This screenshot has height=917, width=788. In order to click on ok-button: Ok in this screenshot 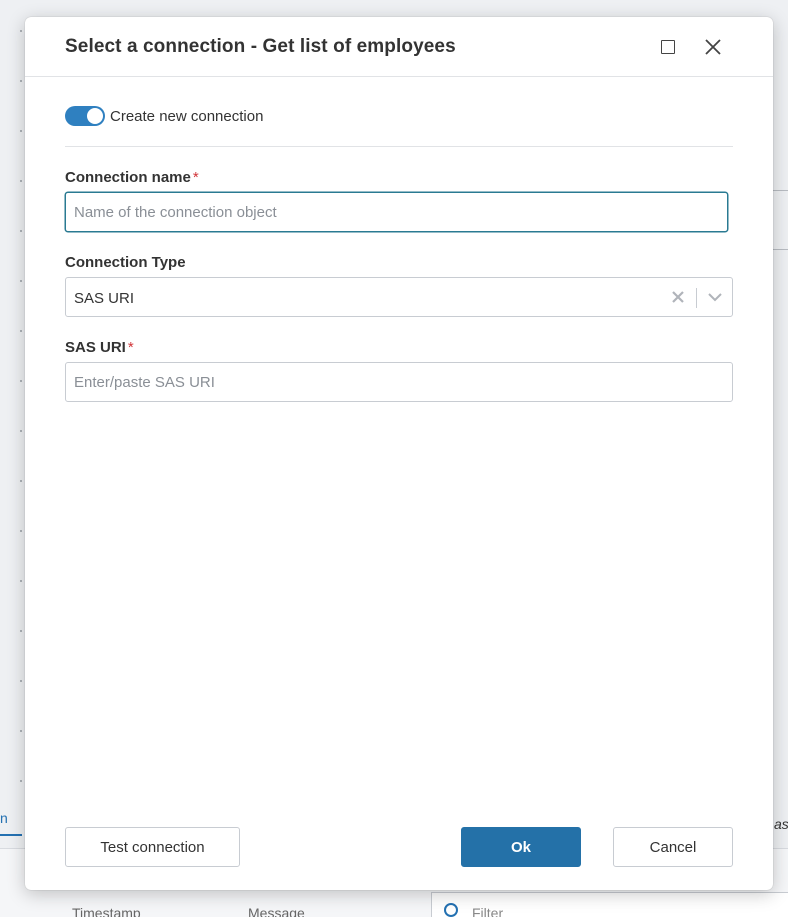, I will do `click(521, 847)`.